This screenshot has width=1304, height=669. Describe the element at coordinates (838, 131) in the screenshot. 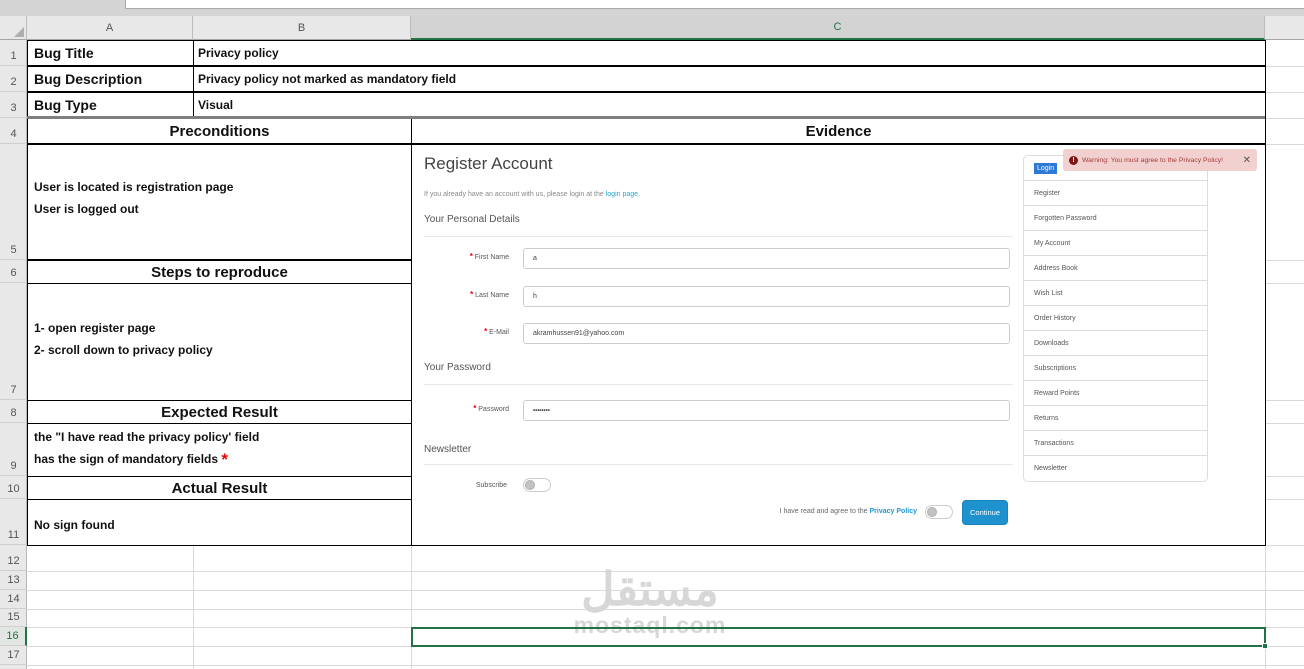

I see `cell-evidence-header: Evidence` at that location.